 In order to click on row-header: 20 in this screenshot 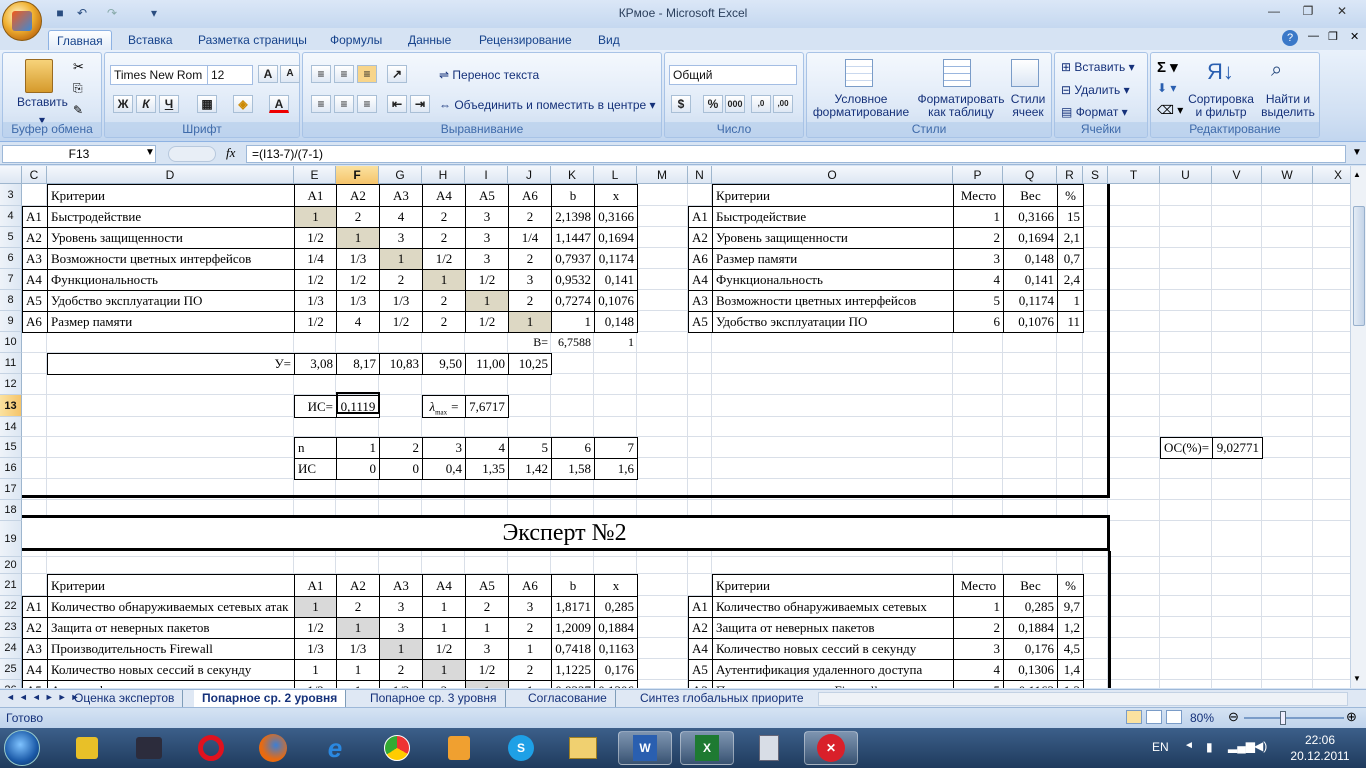, I will do `click(11, 565)`.